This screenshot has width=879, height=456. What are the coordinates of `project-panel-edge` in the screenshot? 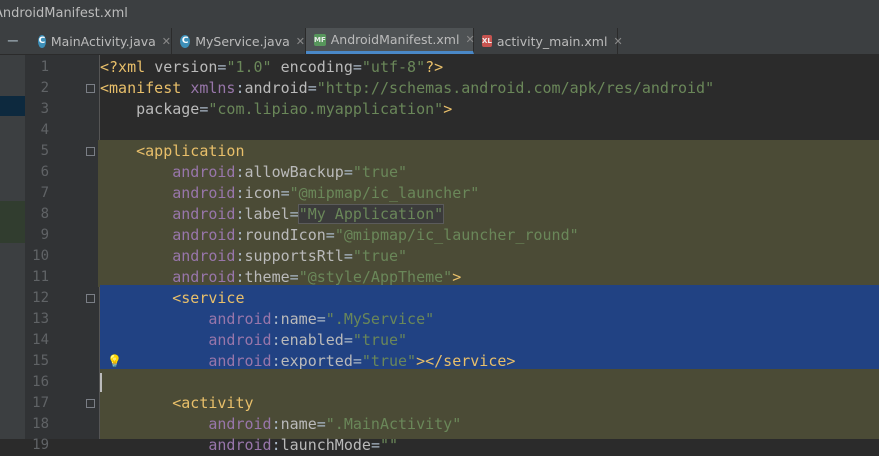 It's located at (12, 247).